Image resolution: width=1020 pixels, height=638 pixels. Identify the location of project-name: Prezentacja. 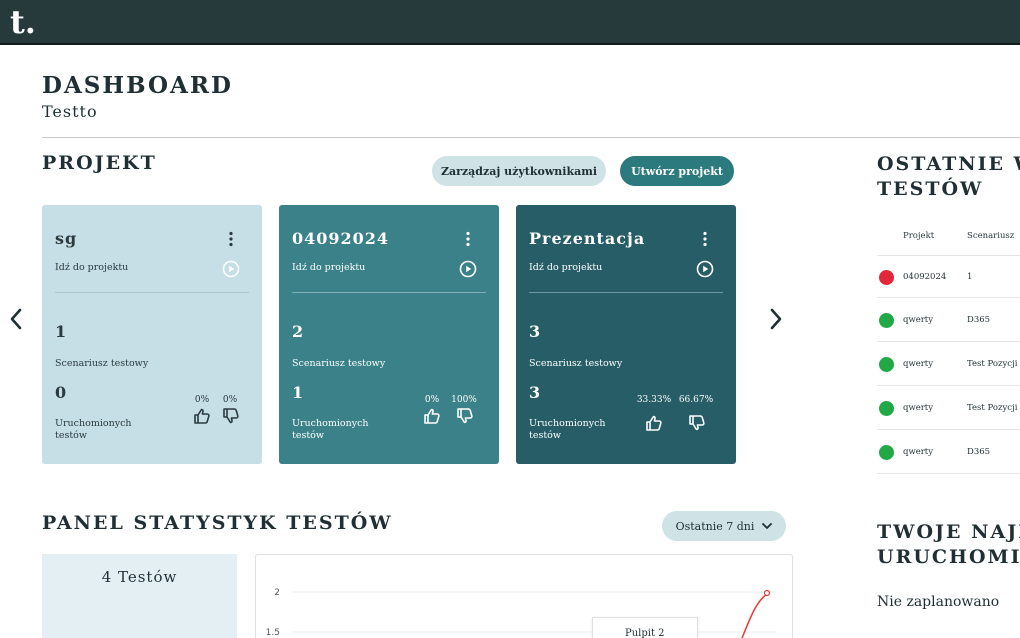
(587, 238).